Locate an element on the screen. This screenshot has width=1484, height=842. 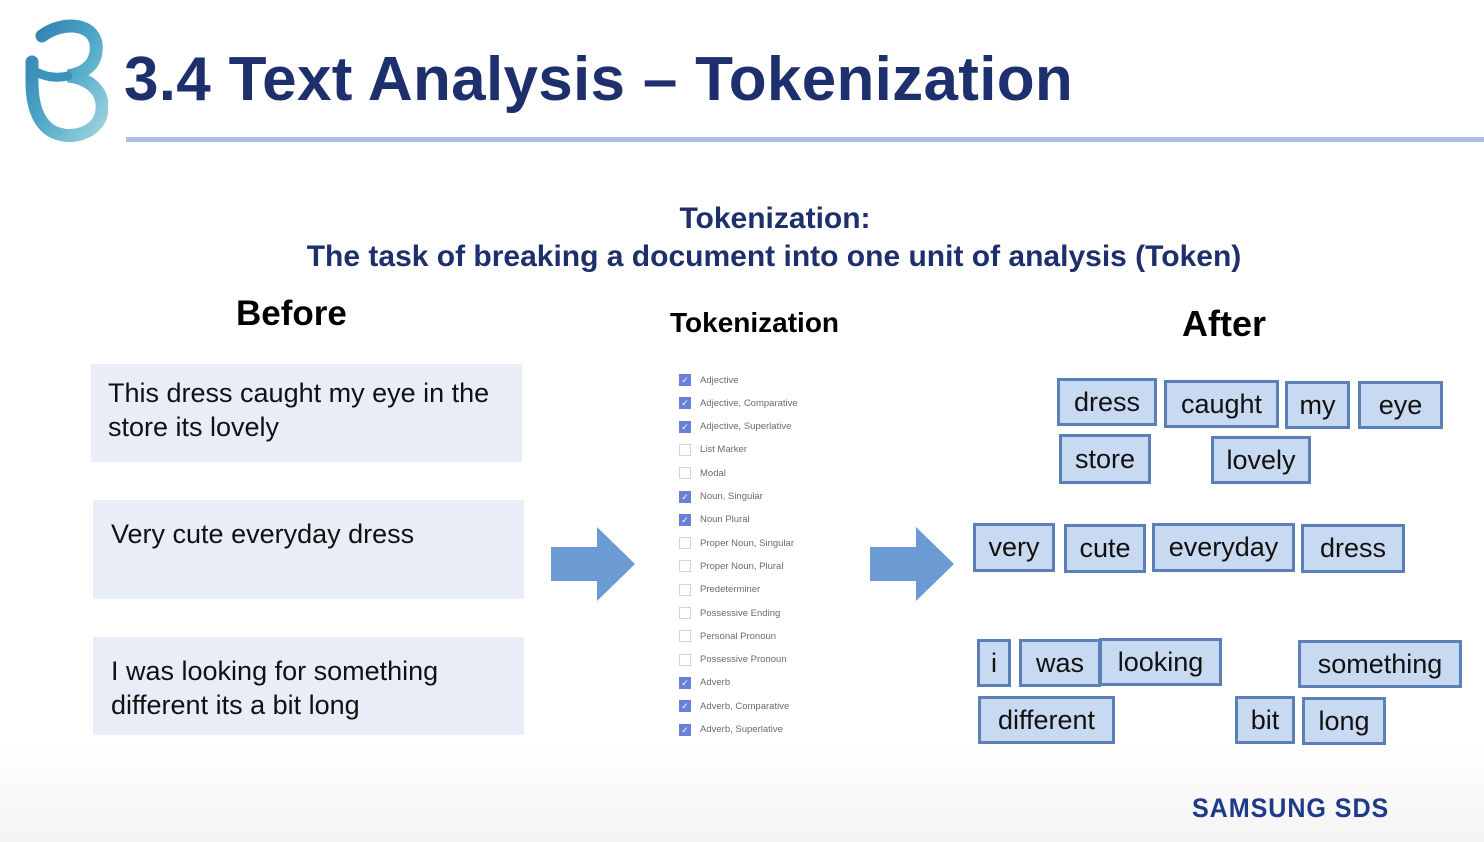
pos-tag-label: Noun Plural is located at coordinates (725, 520).